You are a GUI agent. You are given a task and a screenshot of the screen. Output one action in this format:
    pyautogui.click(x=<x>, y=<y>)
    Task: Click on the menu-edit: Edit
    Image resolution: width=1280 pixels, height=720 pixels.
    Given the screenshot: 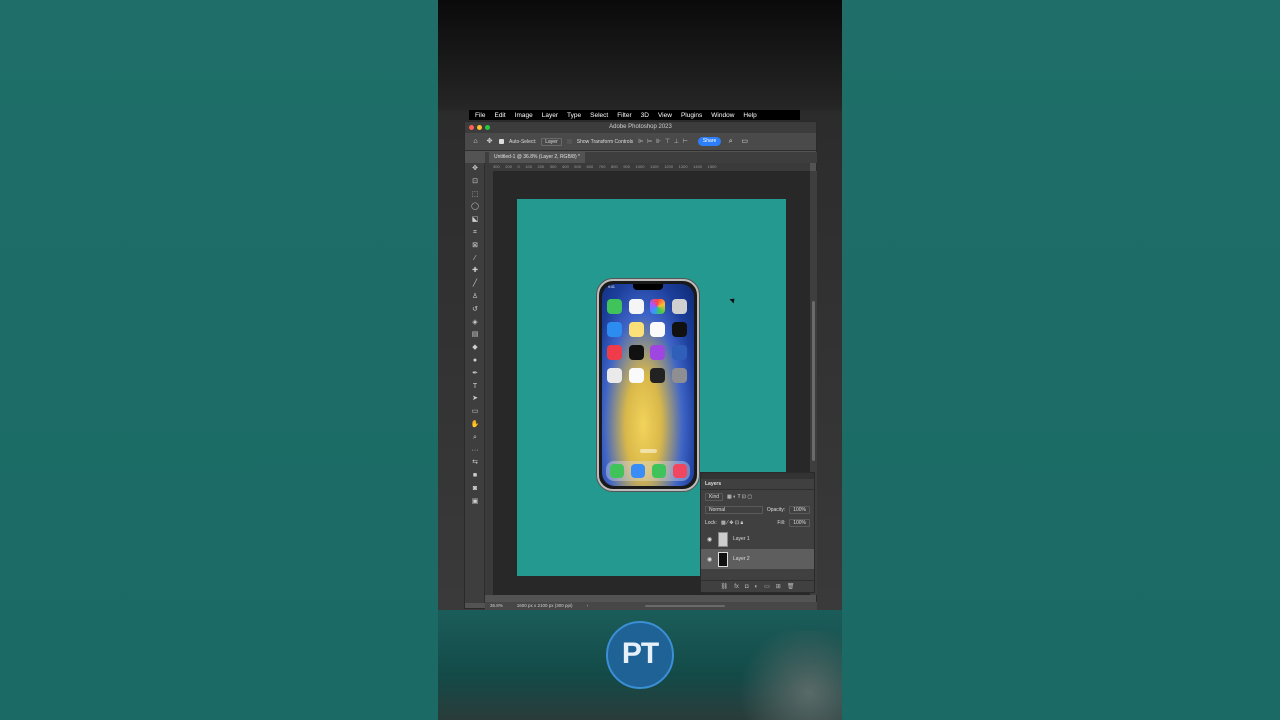 What is the action you would take?
    pyautogui.click(x=499, y=115)
    